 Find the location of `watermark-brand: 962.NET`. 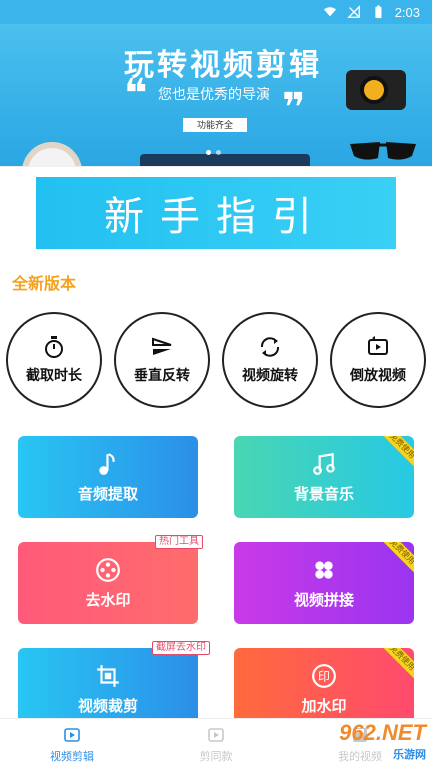

watermark-brand: 962.NET is located at coordinates (382, 732).